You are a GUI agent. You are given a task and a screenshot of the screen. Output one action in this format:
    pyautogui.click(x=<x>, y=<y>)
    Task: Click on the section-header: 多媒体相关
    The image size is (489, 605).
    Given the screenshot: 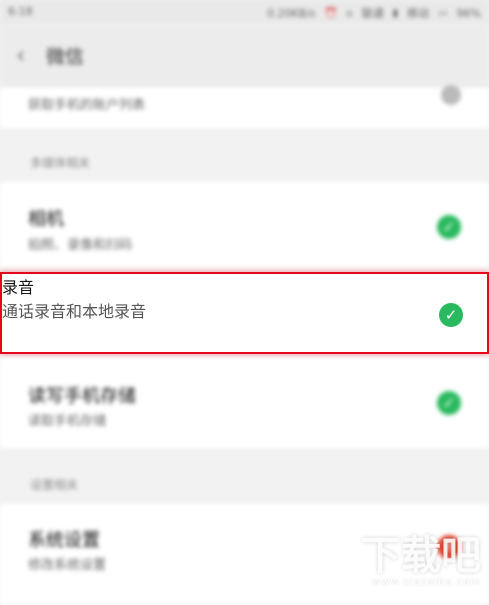 What is the action you would take?
    pyautogui.click(x=244, y=160)
    